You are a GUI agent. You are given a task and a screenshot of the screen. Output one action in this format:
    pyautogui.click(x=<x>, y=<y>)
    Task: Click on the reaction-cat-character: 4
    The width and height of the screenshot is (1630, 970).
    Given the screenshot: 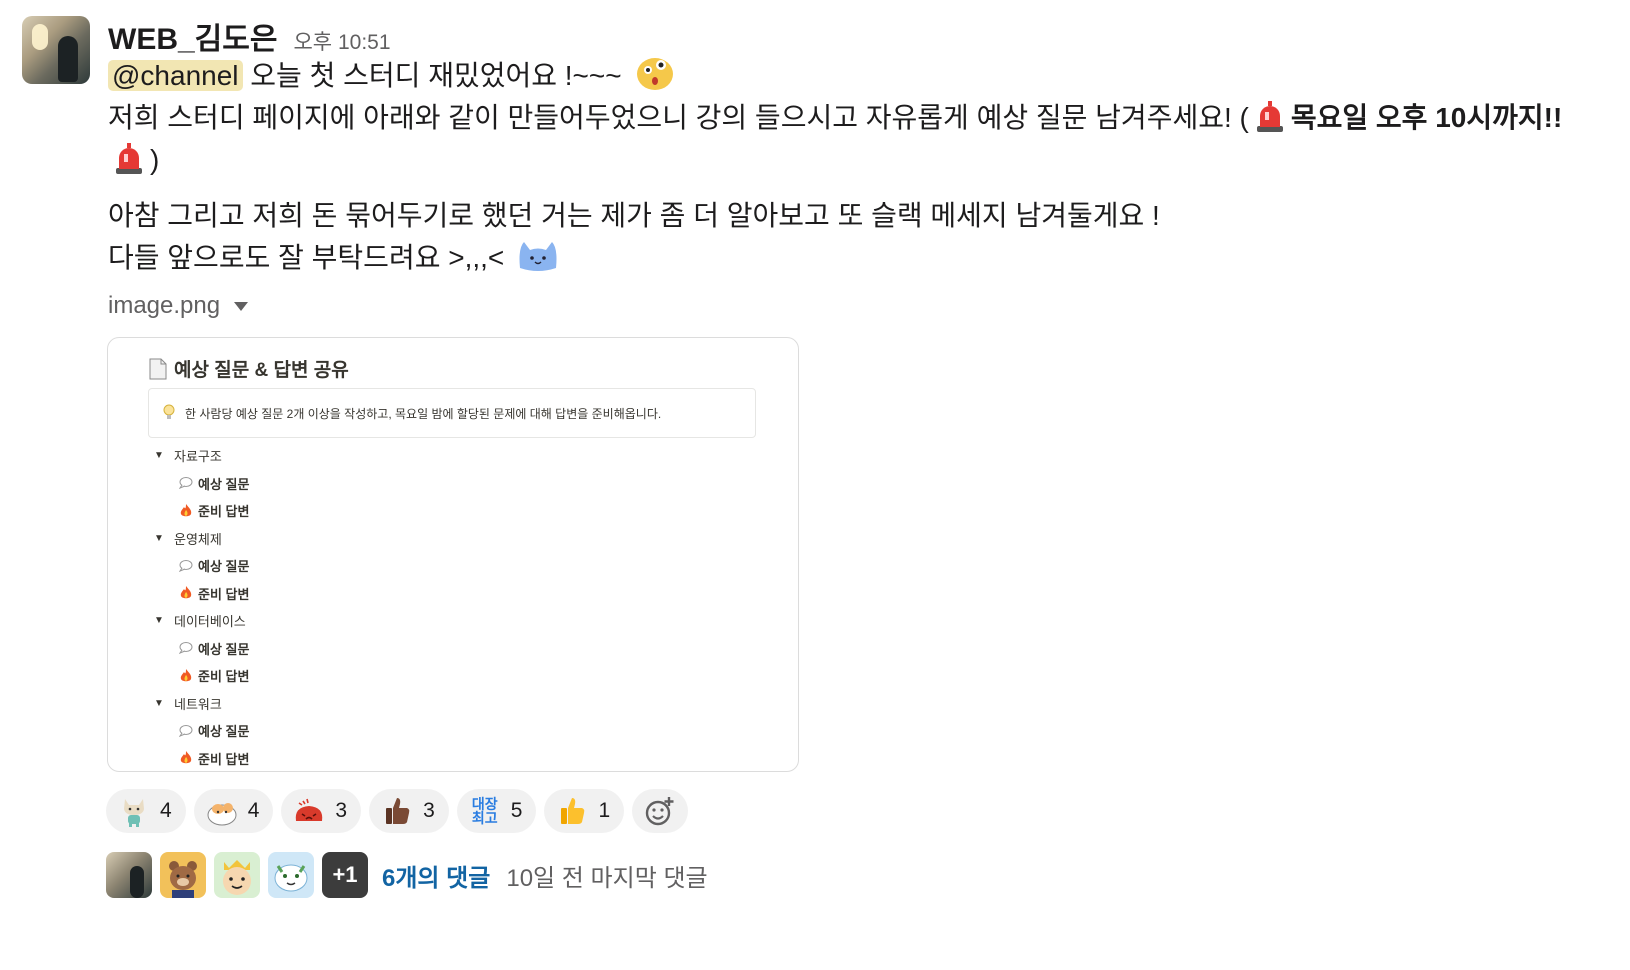 What is the action you would take?
    pyautogui.click(x=146, y=811)
    